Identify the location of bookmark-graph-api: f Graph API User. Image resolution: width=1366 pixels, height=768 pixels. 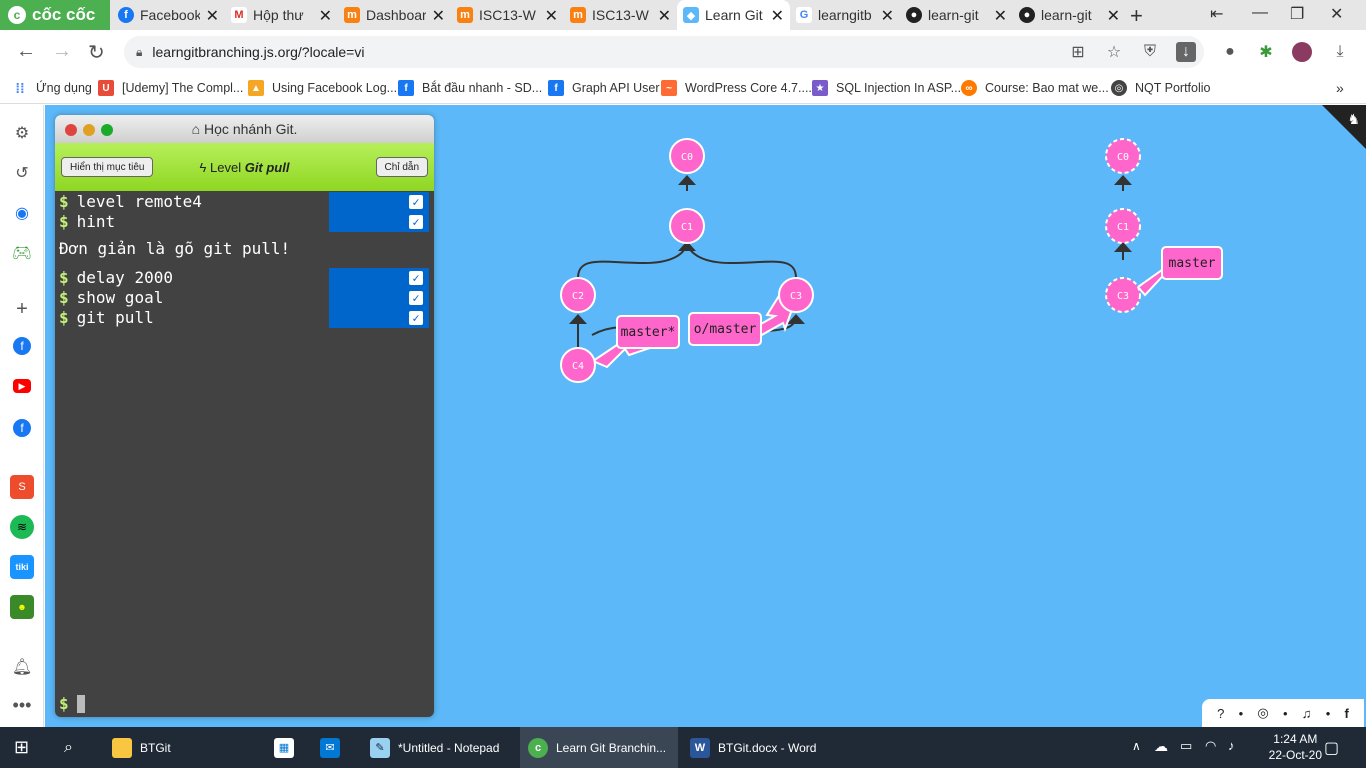
(604, 88).